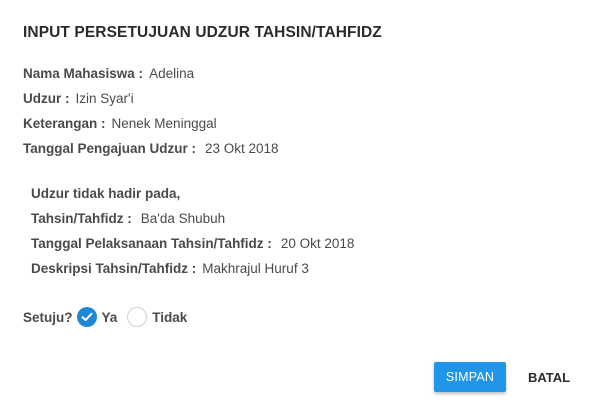  I want to click on absence-heading-text: Udzur tidak hadir pada,, so click(106, 193).